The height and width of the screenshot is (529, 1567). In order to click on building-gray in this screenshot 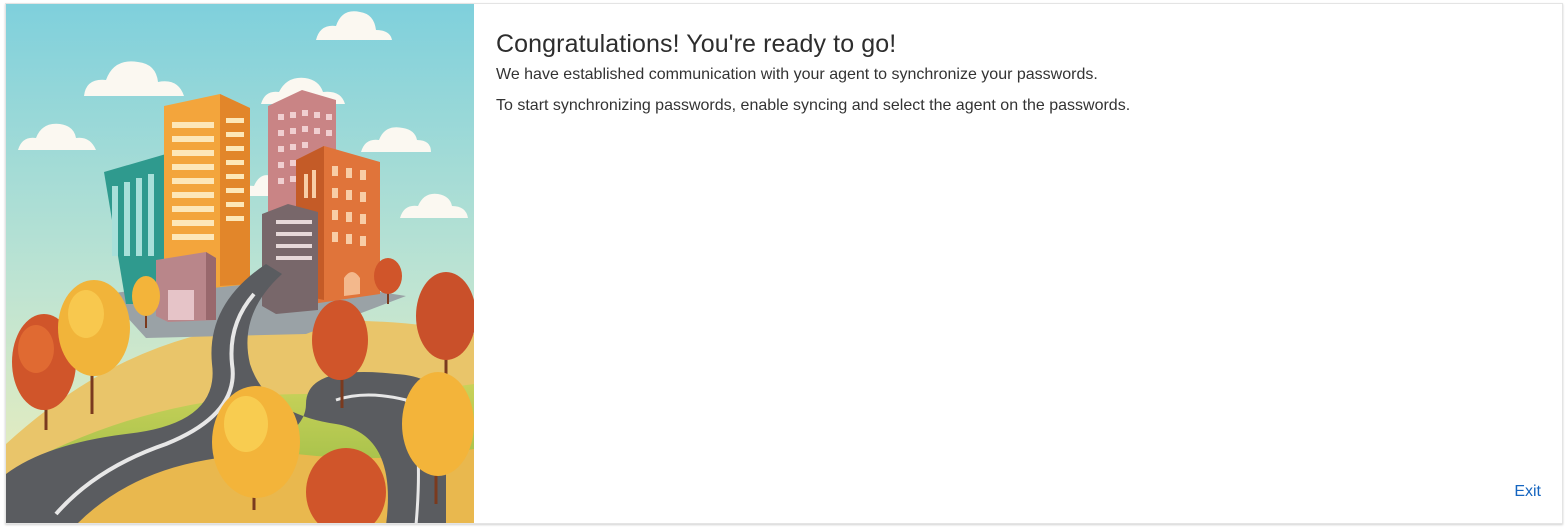, I will do `click(290, 259)`.